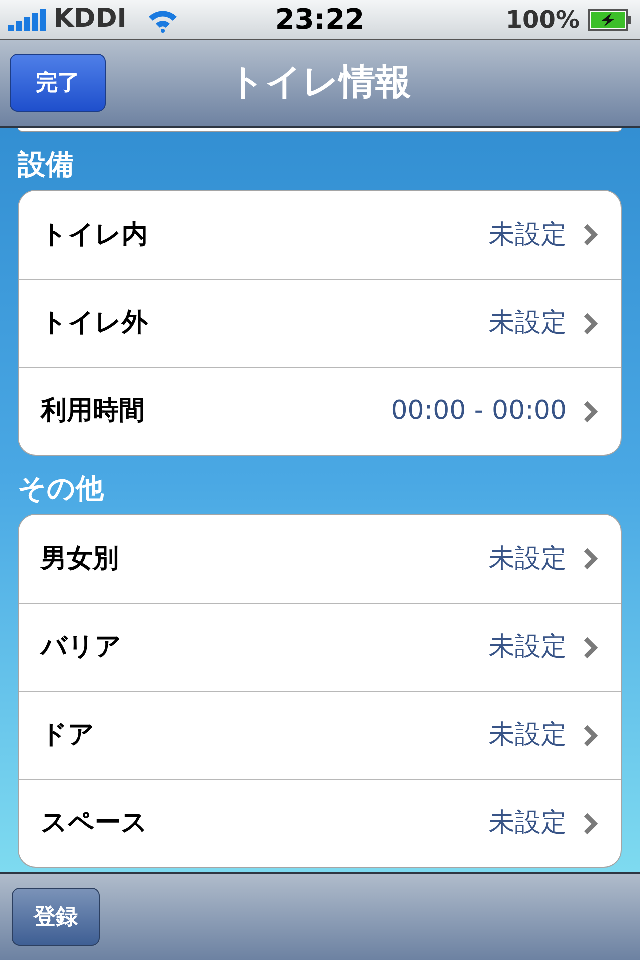 The image size is (640, 960). What do you see at coordinates (56, 917) in the screenshot?
I see `register-button: 登録` at bounding box center [56, 917].